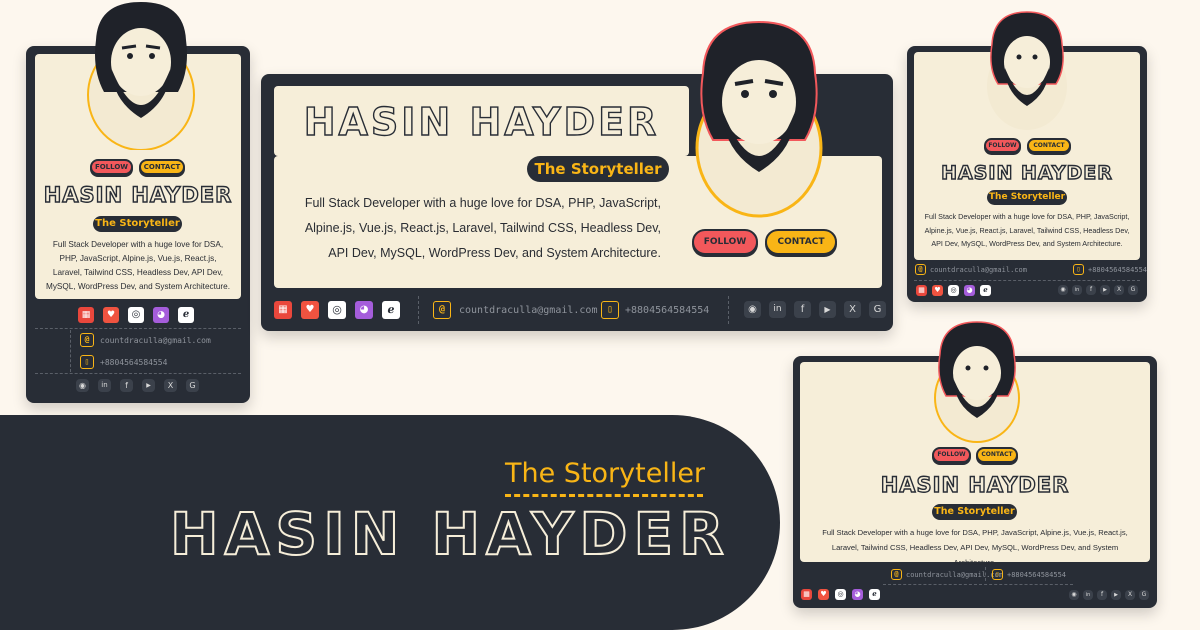 This screenshot has width=1200, height=630. Describe the element at coordinates (449, 534) in the screenshot. I see `banner-title: HASIN HAYDER` at that location.